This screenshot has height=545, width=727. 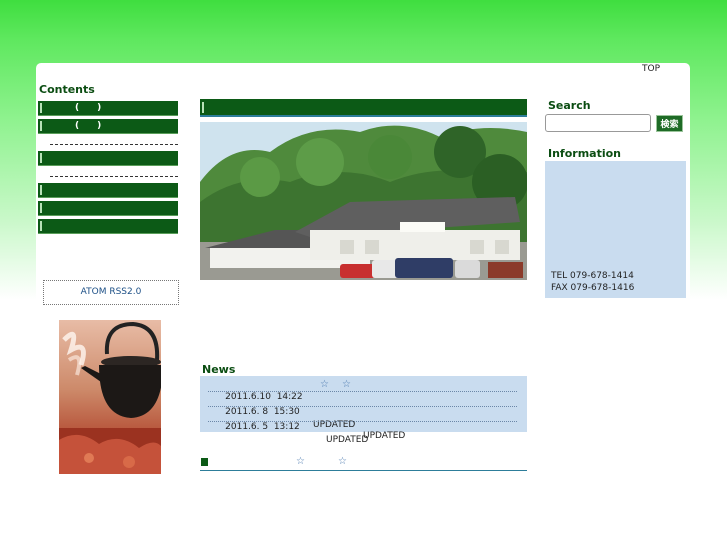 What do you see at coordinates (669, 123) in the screenshot?
I see `search-button: 検索` at bounding box center [669, 123].